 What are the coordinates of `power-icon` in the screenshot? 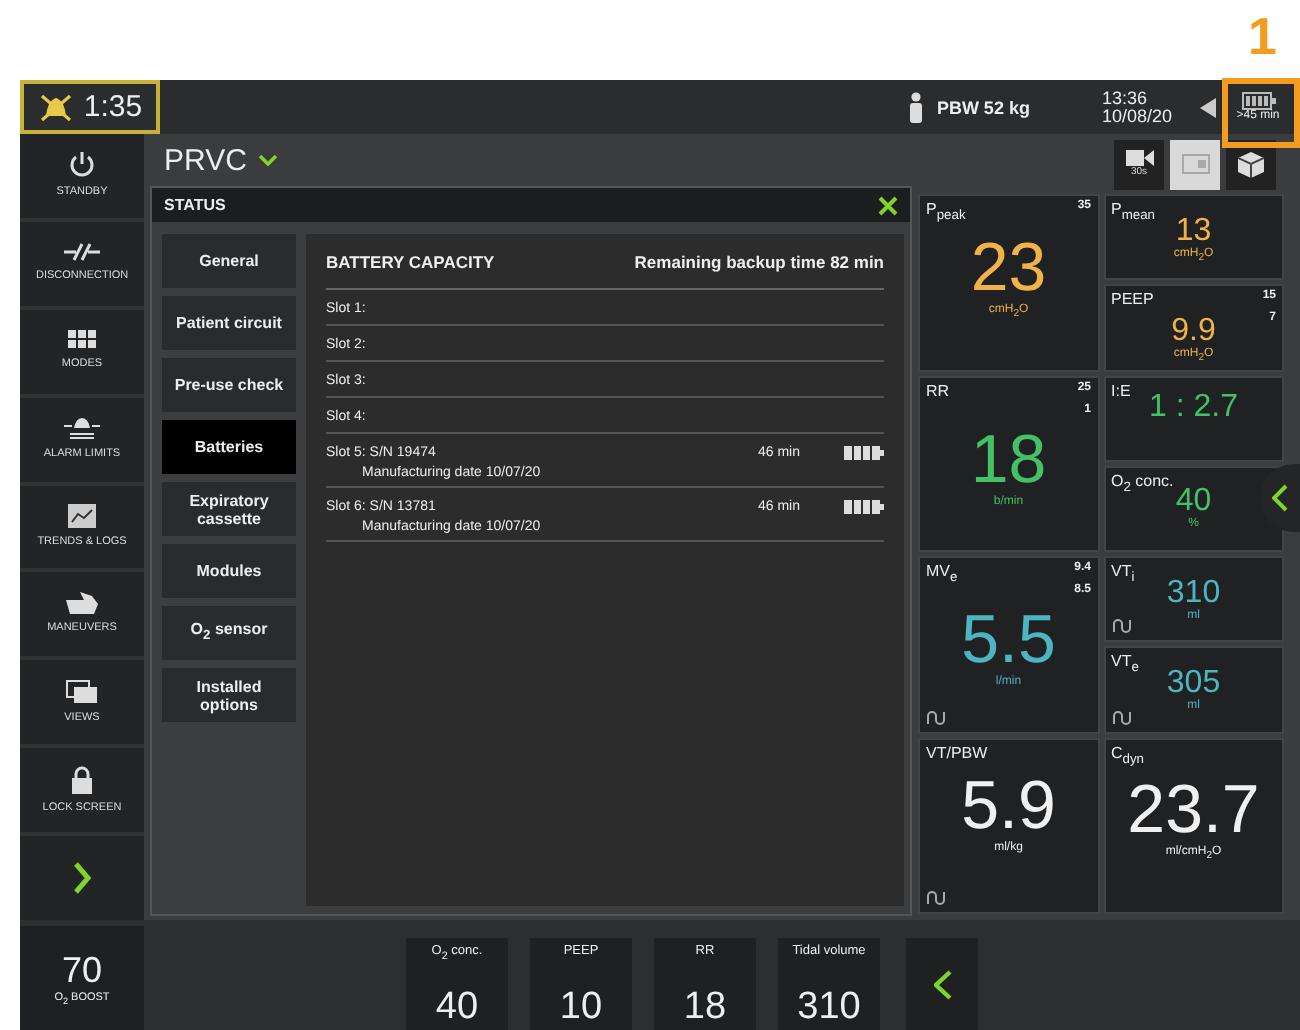 It's located at (82, 164).